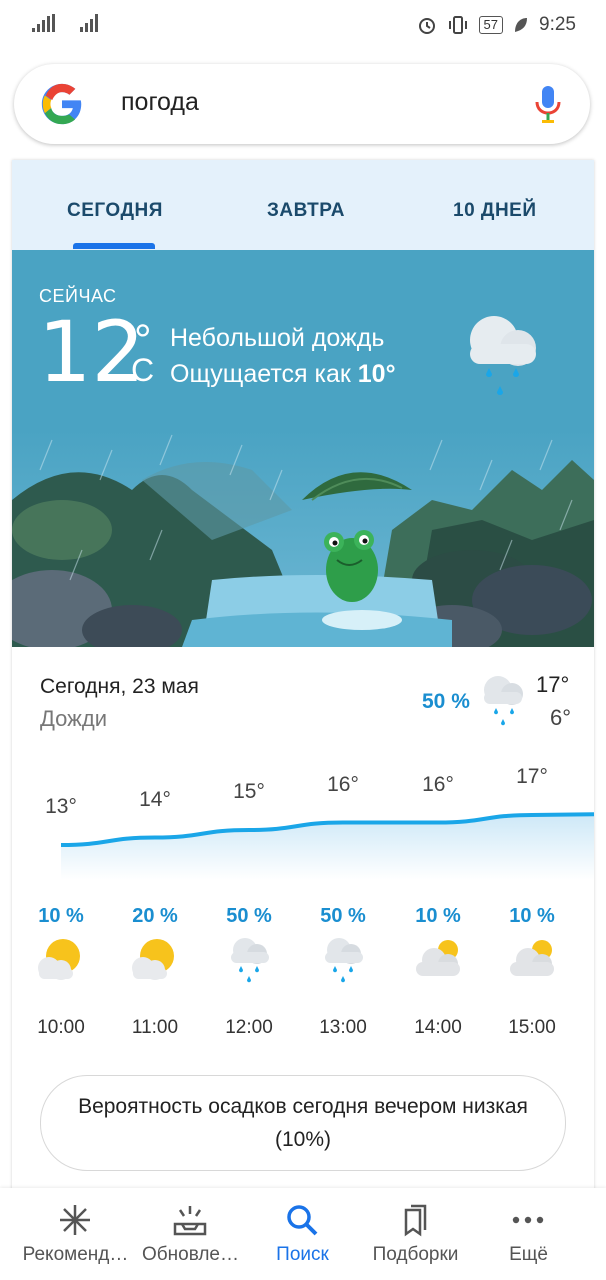 The height and width of the screenshot is (1280, 606). Describe the element at coordinates (521, 25) in the screenshot. I see `leaf-icon` at that location.